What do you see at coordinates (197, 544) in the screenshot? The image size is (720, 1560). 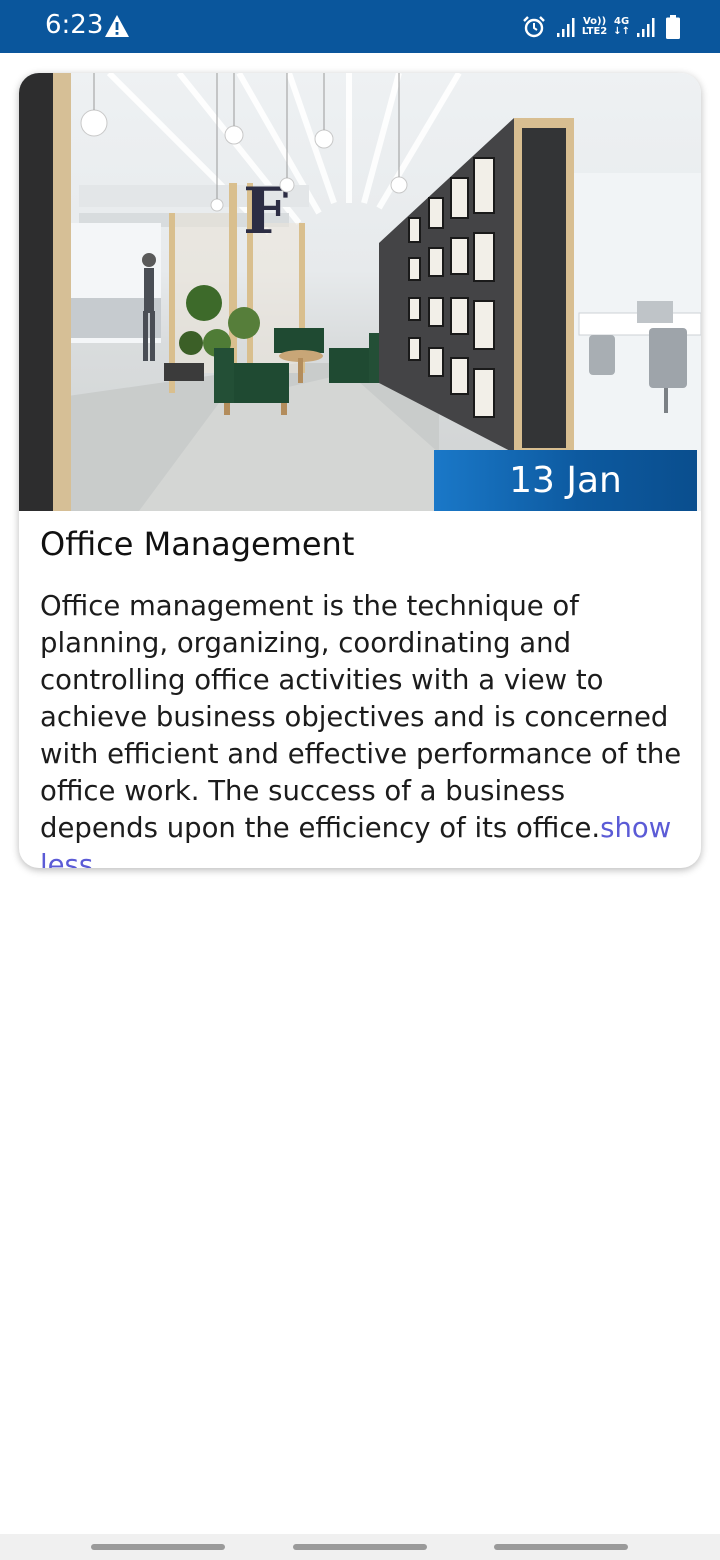 I see `article-title: Office Management` at bounding box center [197, 544].